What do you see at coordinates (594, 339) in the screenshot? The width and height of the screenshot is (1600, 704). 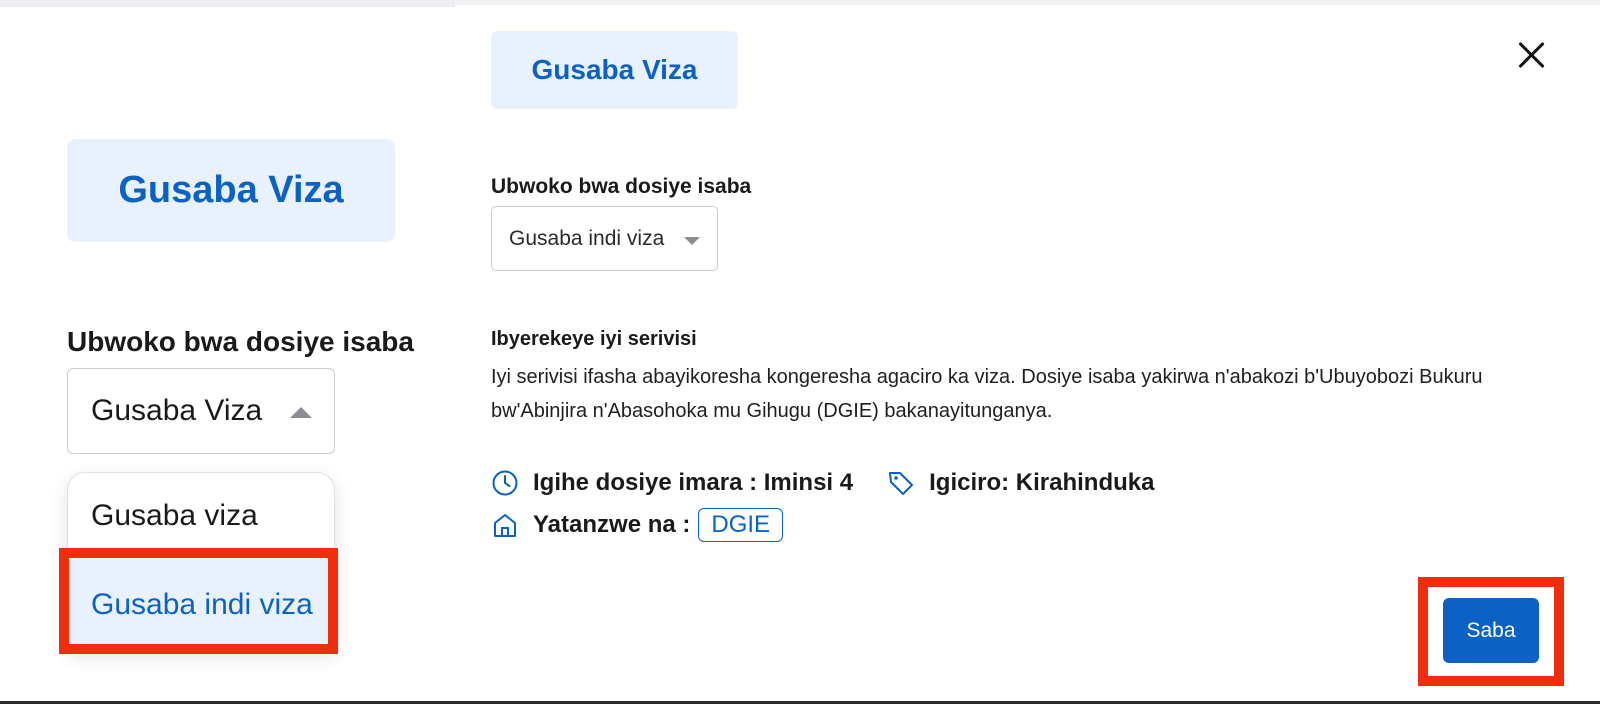 I see `about-title: Ibyerekeye iyi serivisi` at bounding box center [594, 339].